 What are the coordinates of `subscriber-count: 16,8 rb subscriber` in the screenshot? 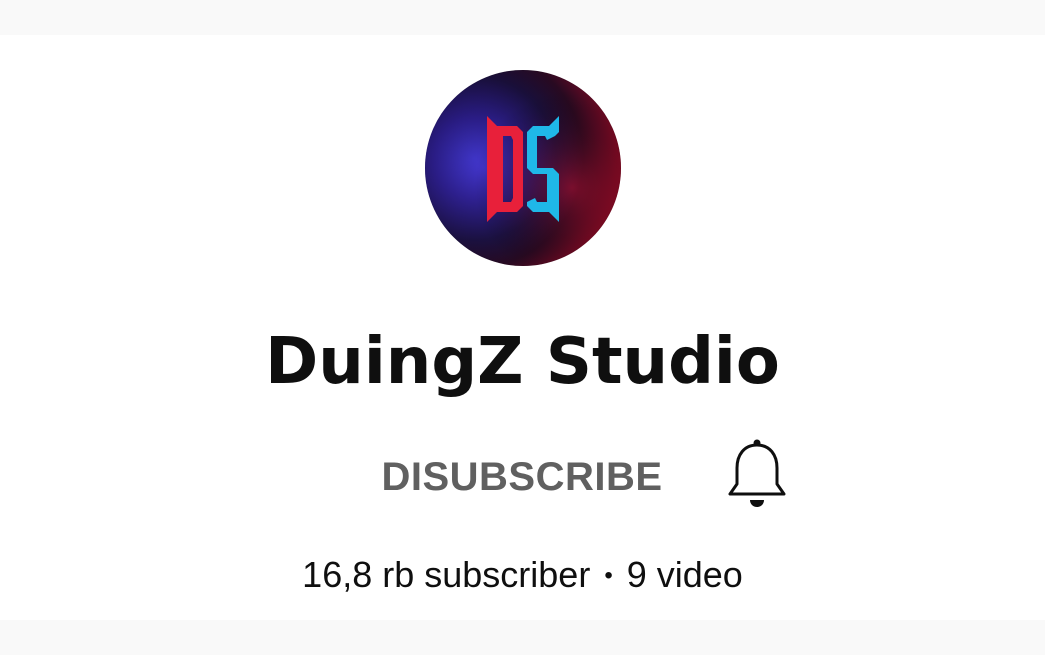 It's located at (446, 574).